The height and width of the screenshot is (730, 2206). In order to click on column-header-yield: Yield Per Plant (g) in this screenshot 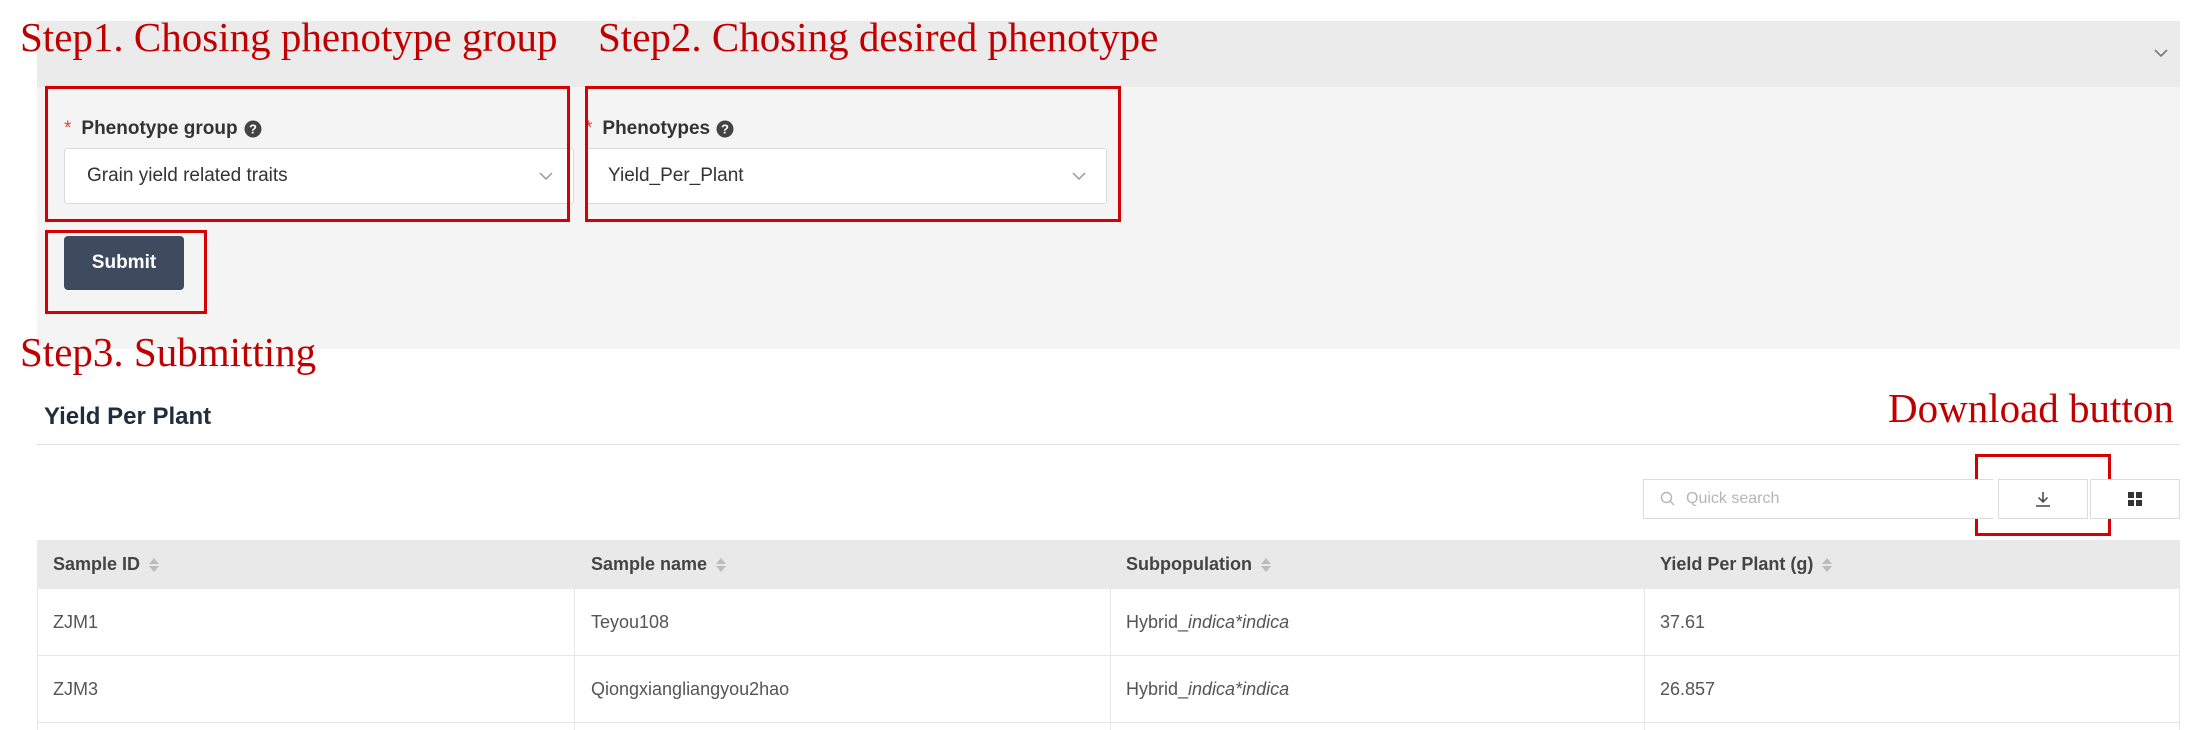, I will do `click(1746, 564)`.